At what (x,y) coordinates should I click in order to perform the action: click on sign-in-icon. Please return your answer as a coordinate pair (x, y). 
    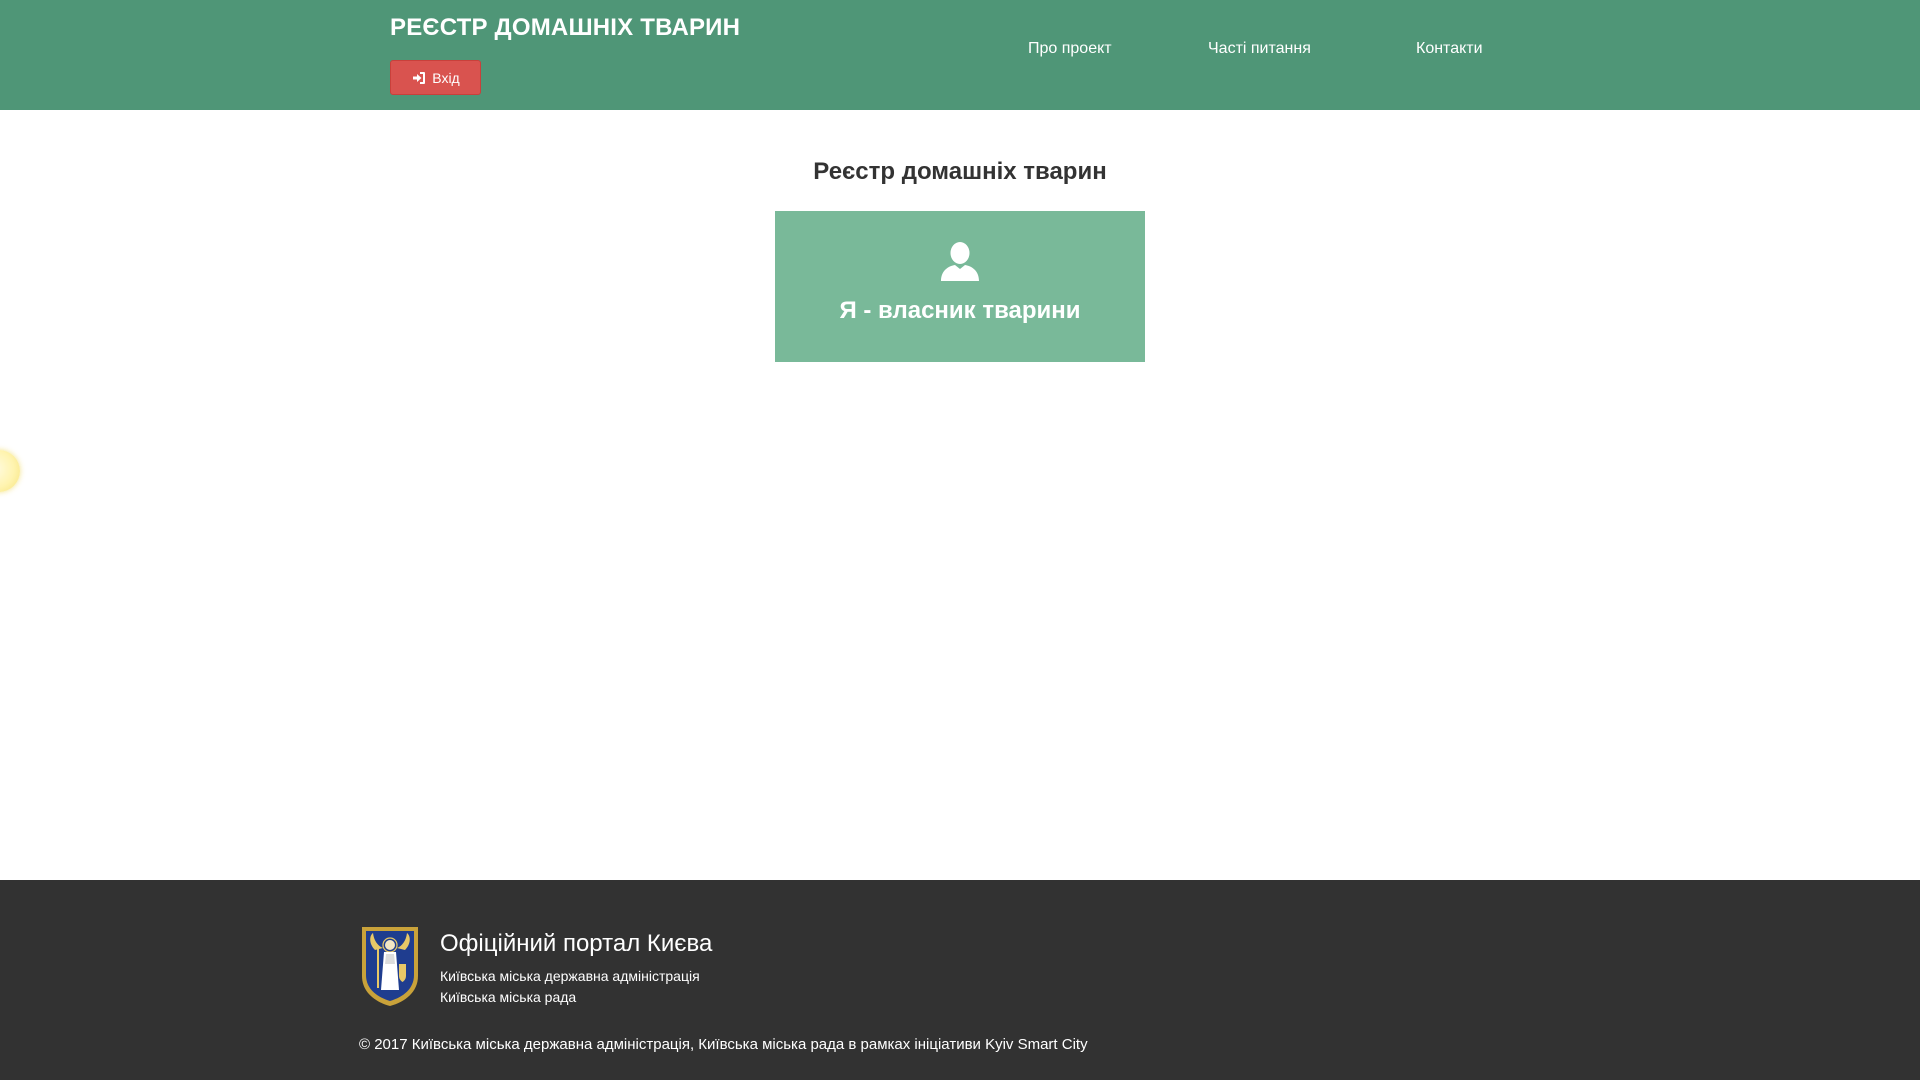
    Looking at the image, I should click on (419, 78).